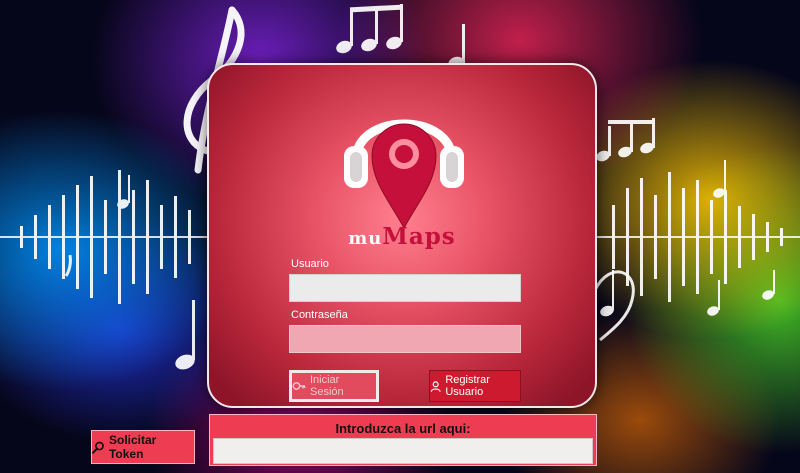 The width and height of the screenshot is (800, 473). I want to click on key-icon, so click(299, 386).